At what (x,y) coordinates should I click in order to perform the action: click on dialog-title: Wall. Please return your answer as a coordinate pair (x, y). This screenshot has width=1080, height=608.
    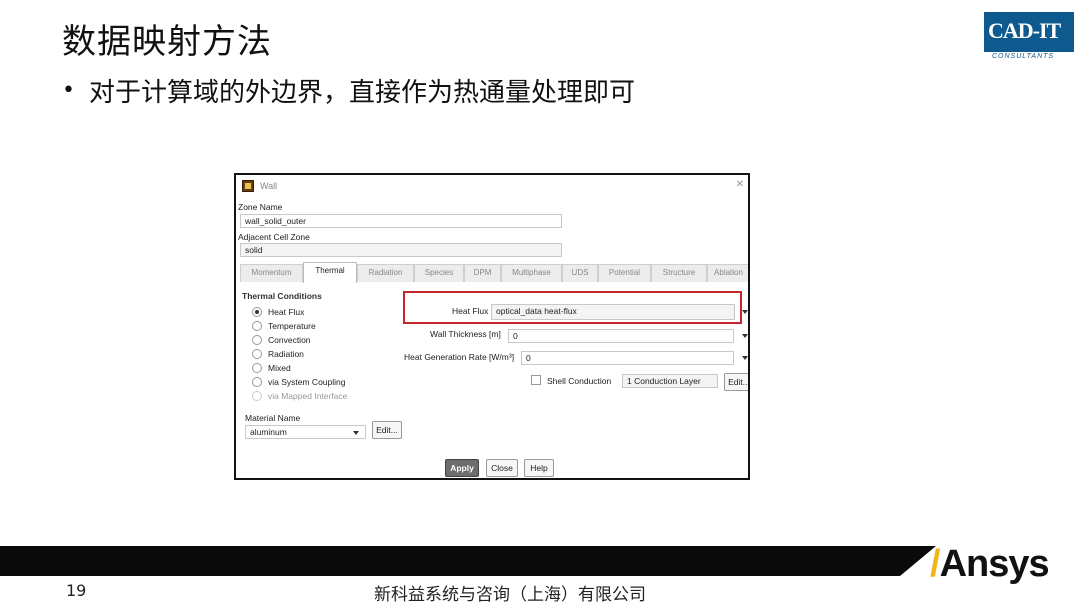
    Looking at the image, I should click on (269, 186).